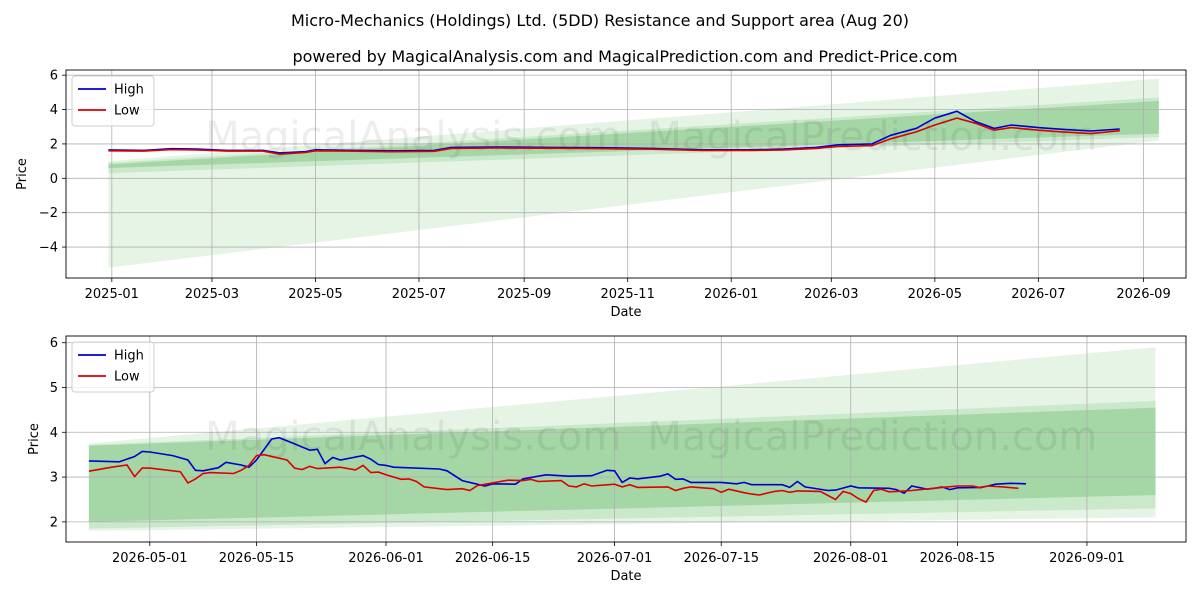  I want to click on x-tick-label: 2026-05-15, so click(257, 558).